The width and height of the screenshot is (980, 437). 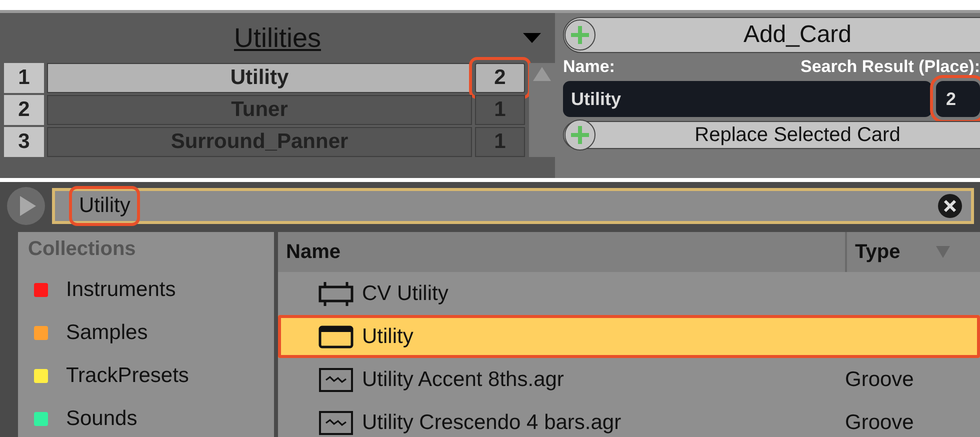 I want to click on device-name-cell: Utility, so click(x=259, y=78).